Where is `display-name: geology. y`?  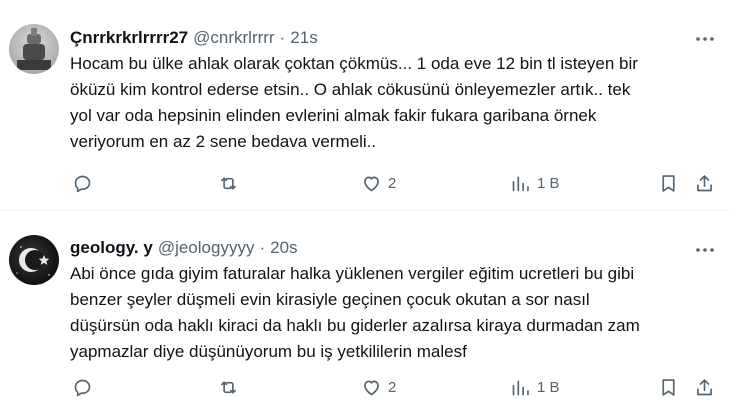
display-name: geology. y is located at coordinates (111, 248).